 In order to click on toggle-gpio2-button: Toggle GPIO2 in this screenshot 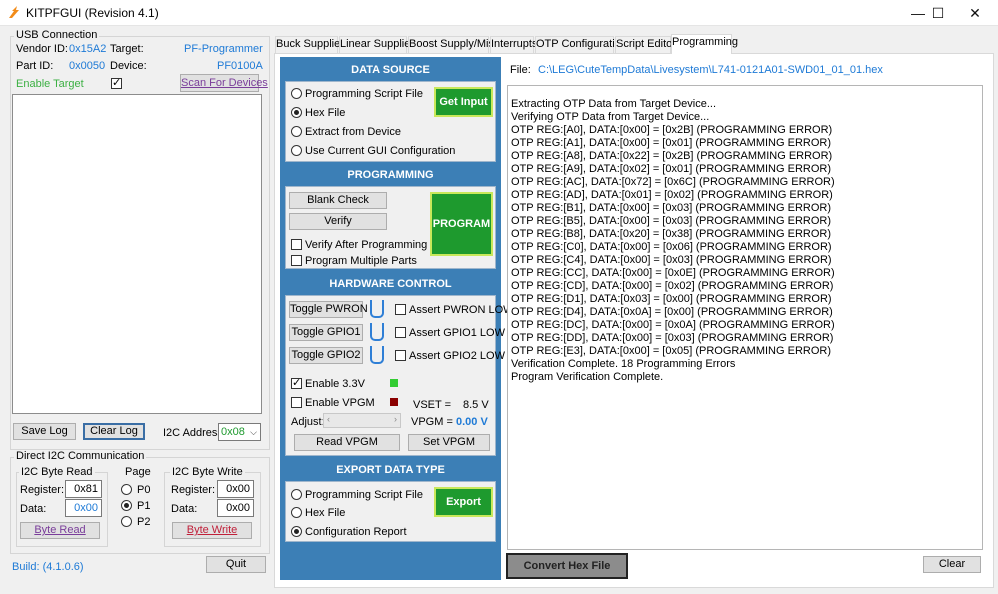, I will do `click(326, 355)`.